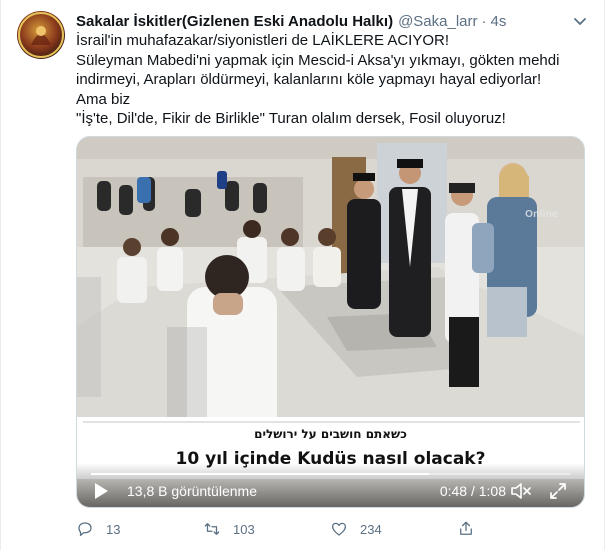  Describe the element at coordinates (103, 99) in the screenshot. I see `tweet-text-line: Ama biz` at that location.